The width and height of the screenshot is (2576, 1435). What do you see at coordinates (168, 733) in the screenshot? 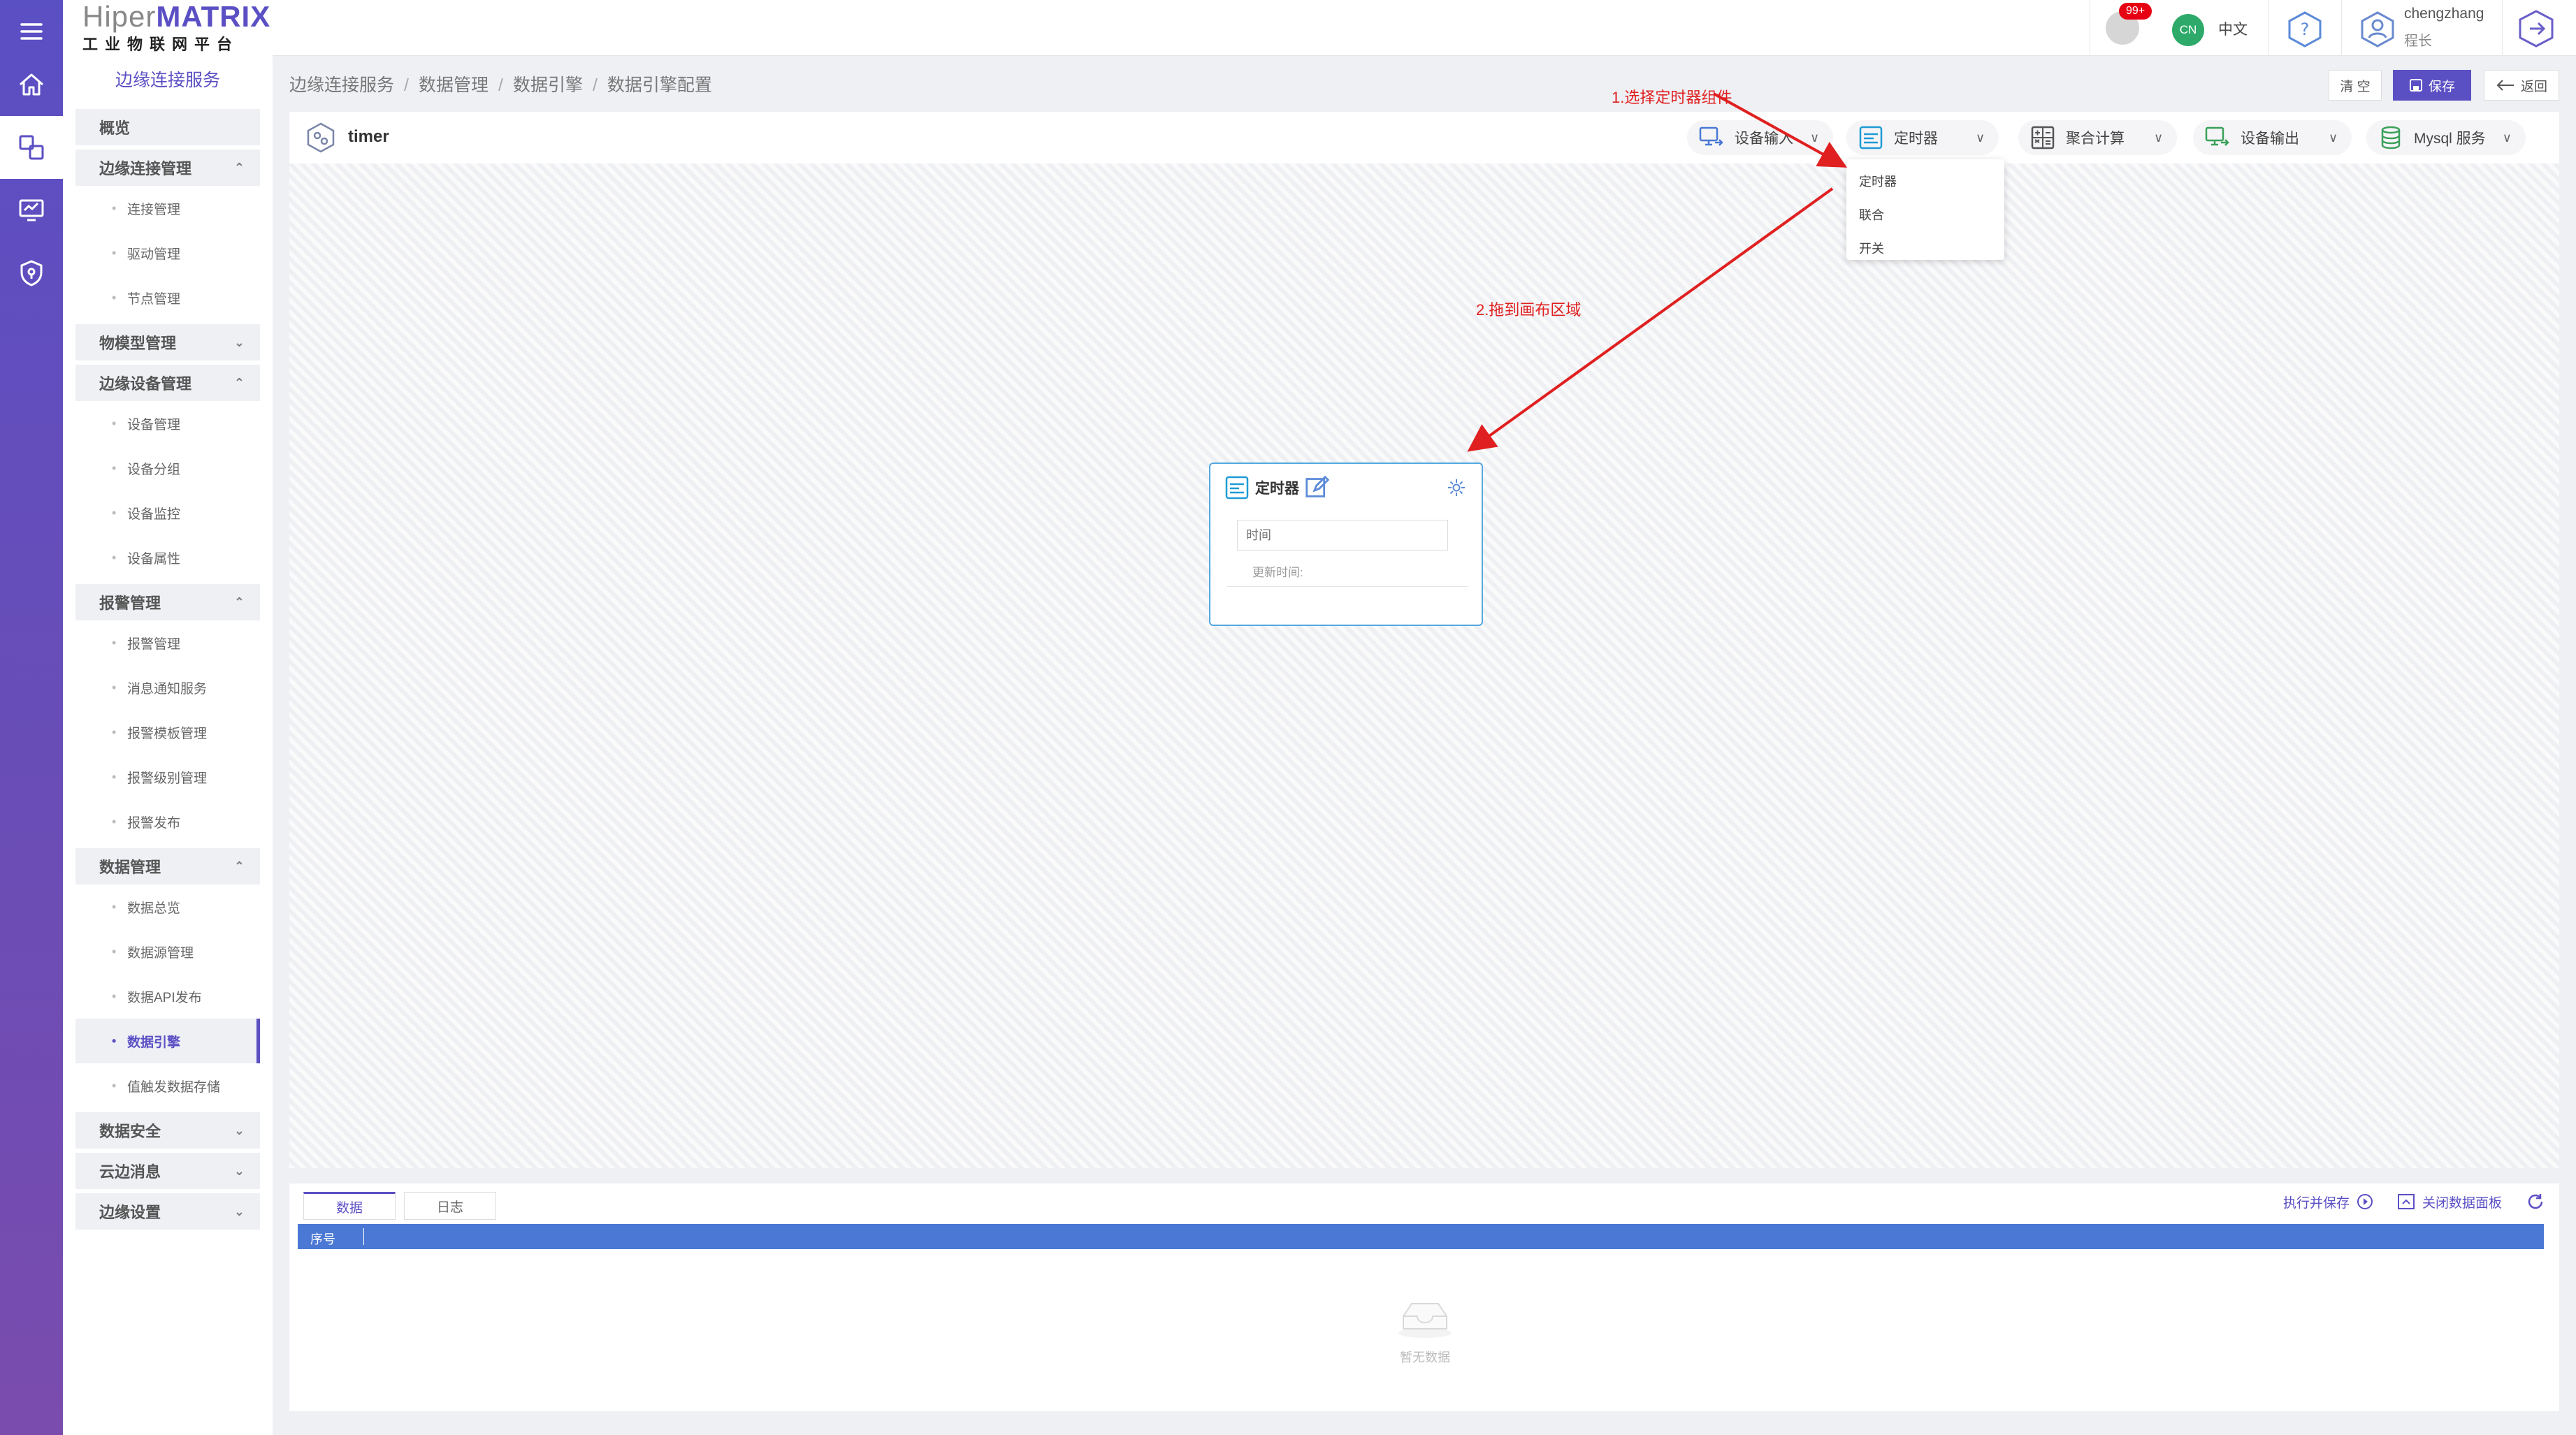
I see `sidebar-item: 报警模板管理` at bounding box center [168, 733].